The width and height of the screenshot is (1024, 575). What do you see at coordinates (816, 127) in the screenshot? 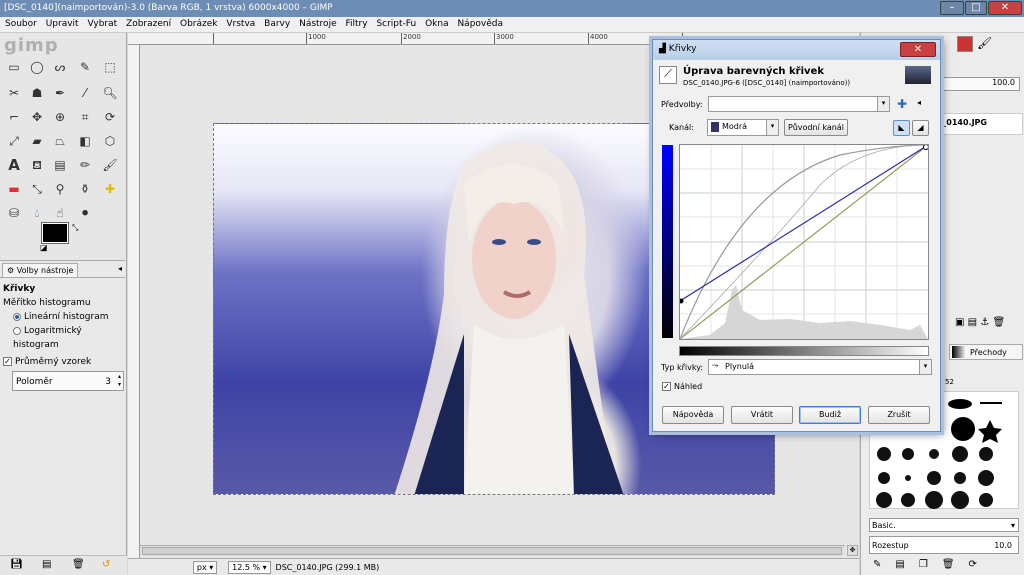
I see `reset-channel-button: Původní kanál` at bounding box center [816, 127].